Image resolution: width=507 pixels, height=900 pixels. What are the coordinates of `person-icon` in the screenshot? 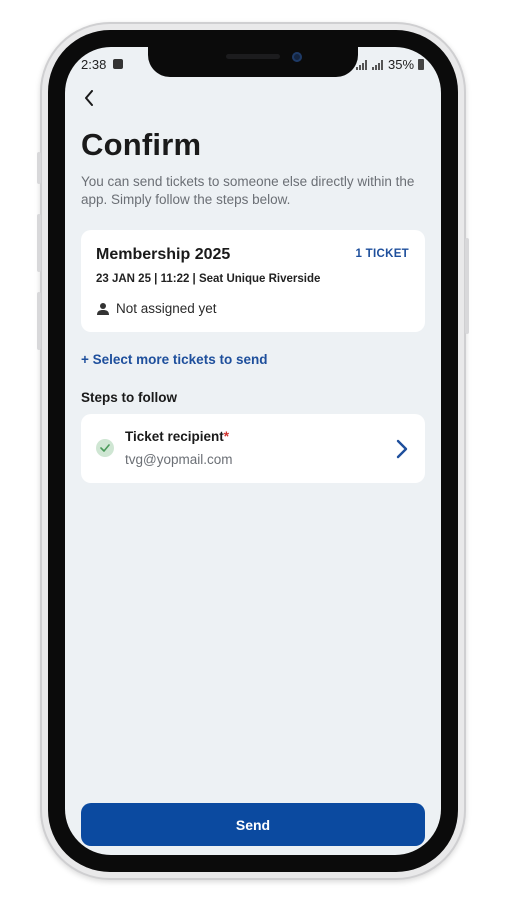 It's located at (103, 308).